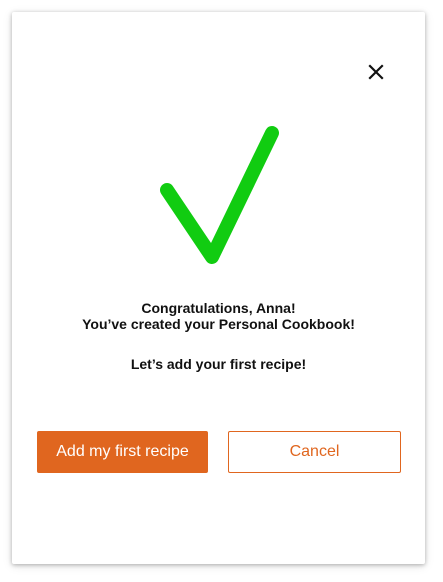 The height and width of the screenshot is (582, 443). What do you see at coordinates (218, 308) in the screenshot?
I see `congrats-text: Congratulations, Anna!` at bounding box center [218, 308].